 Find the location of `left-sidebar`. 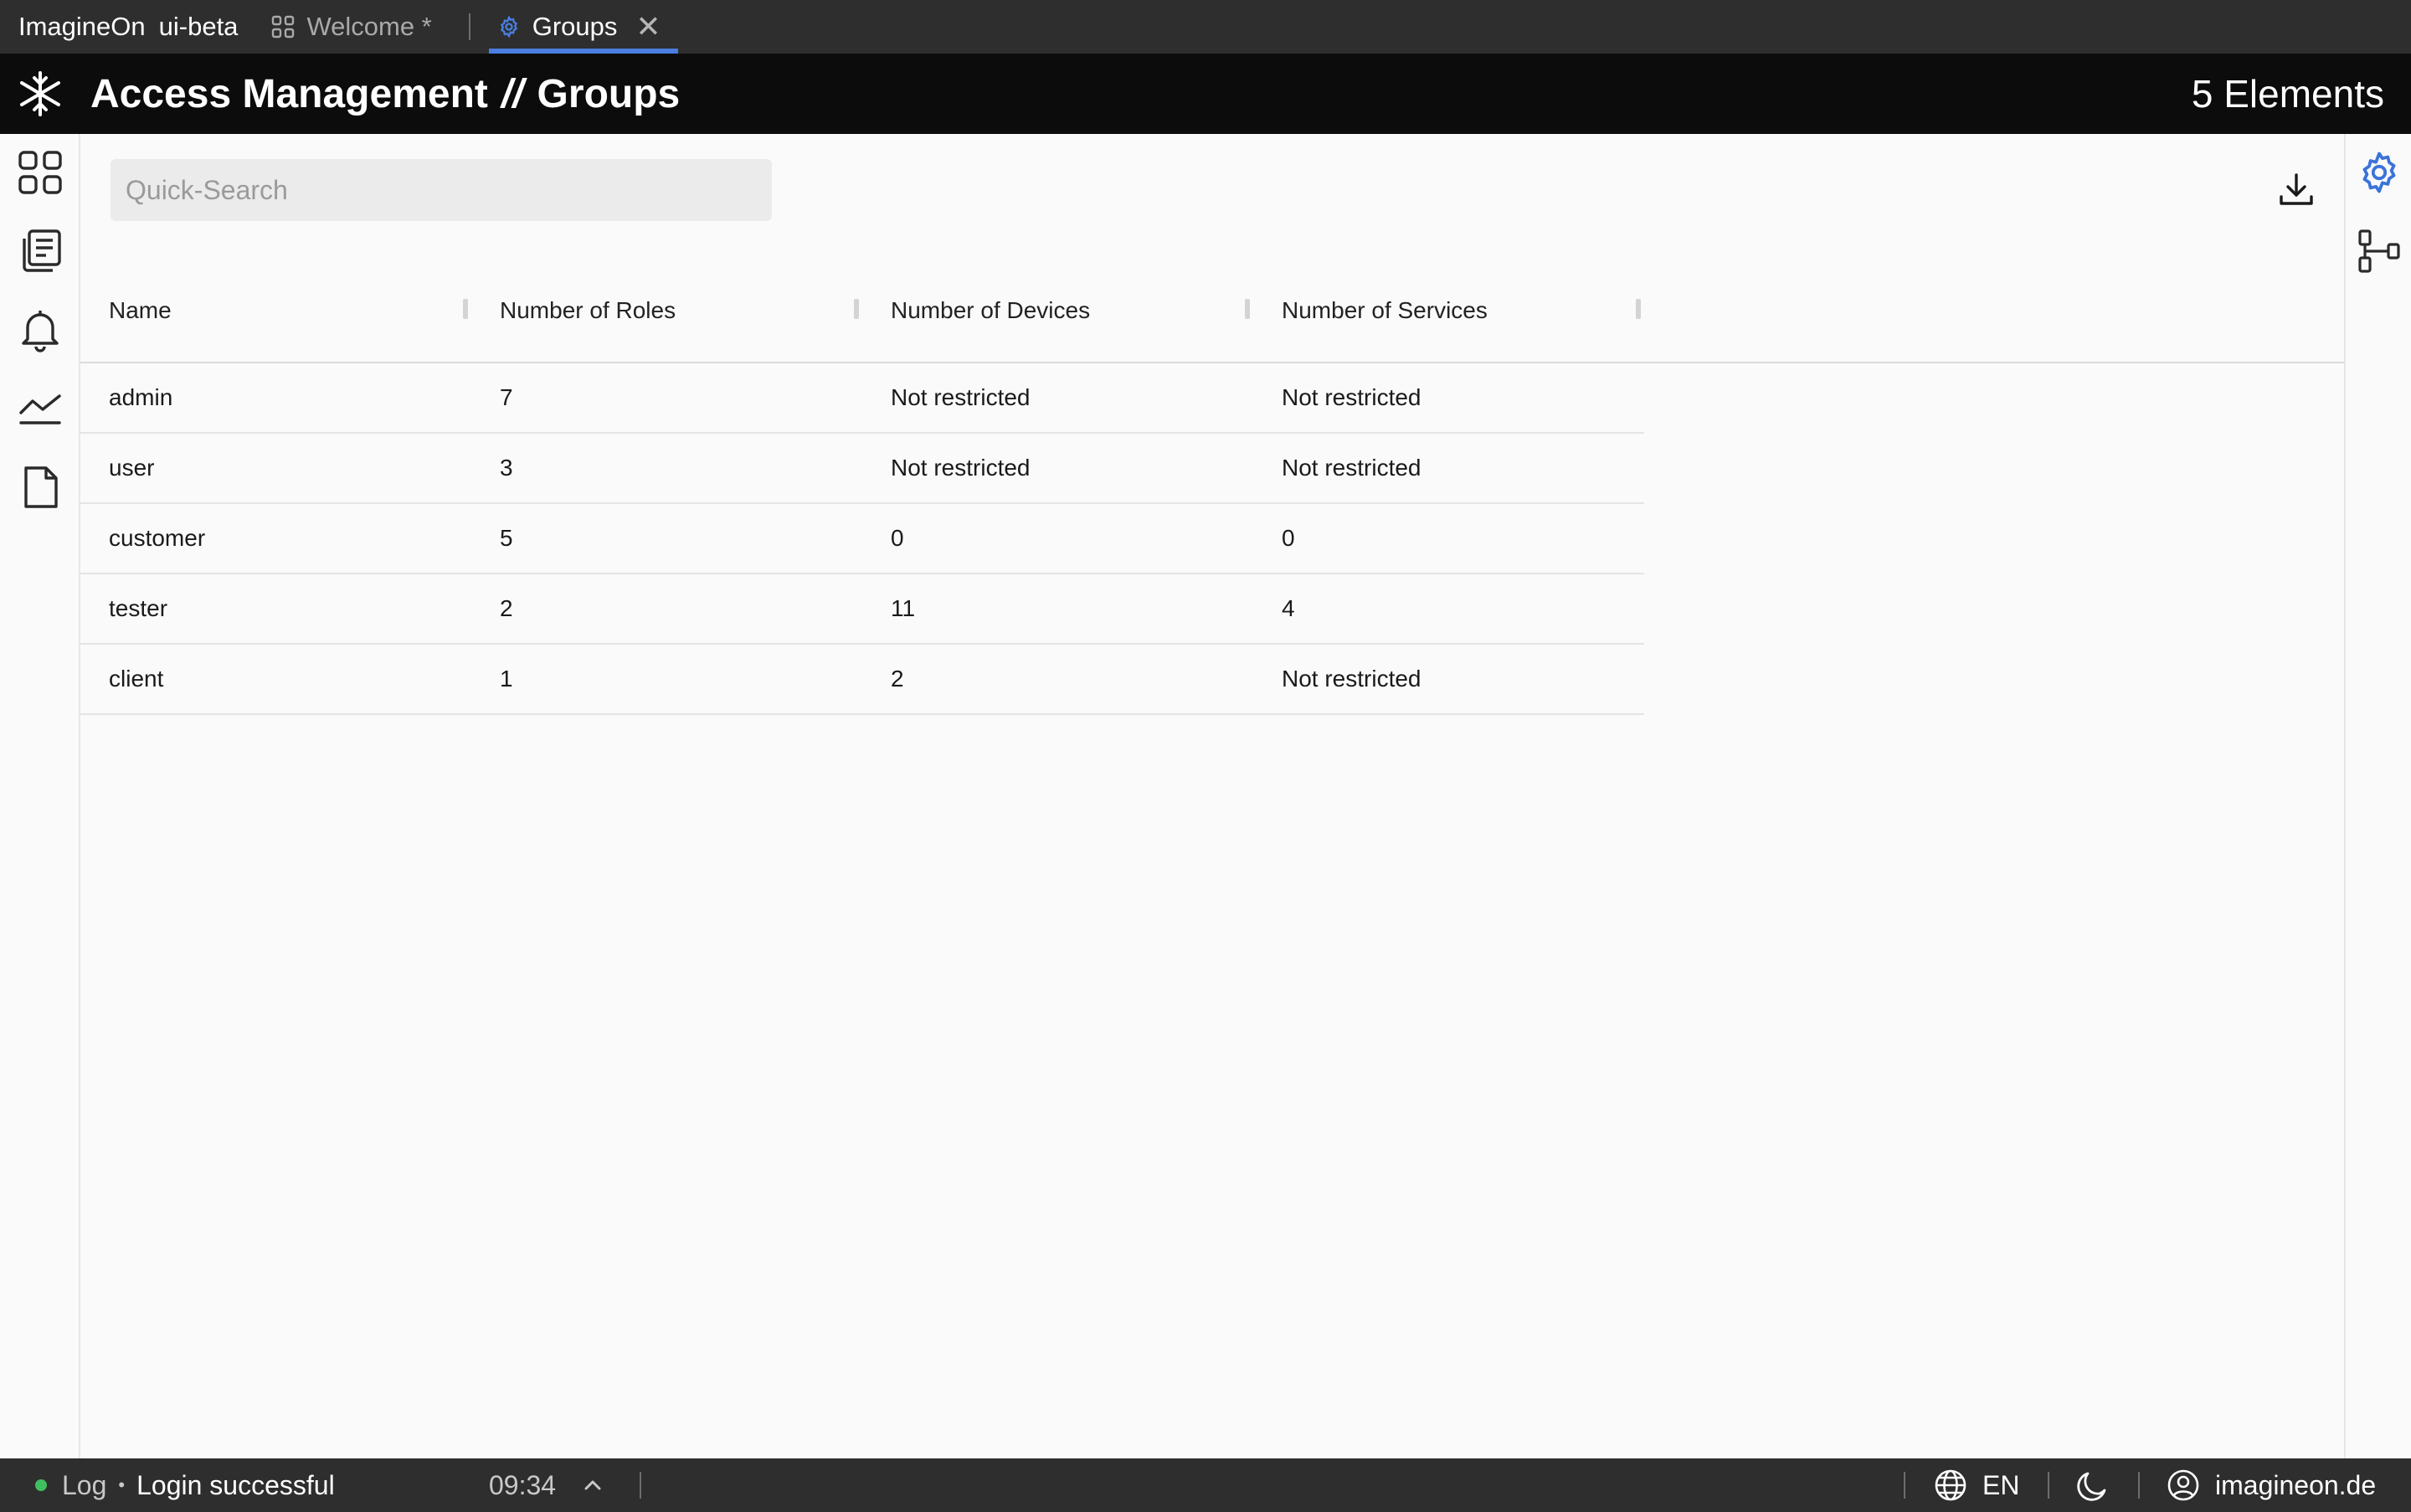

left-sidebar is located at coordinates (40, 796).